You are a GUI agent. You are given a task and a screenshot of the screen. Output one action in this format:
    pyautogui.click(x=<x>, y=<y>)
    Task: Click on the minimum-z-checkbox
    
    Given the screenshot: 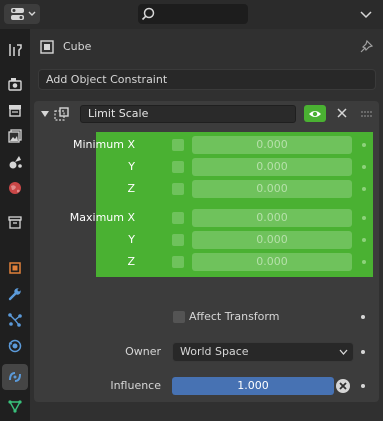 What is the action you would take?
    pyautogui.click(x=178, y=189)
    